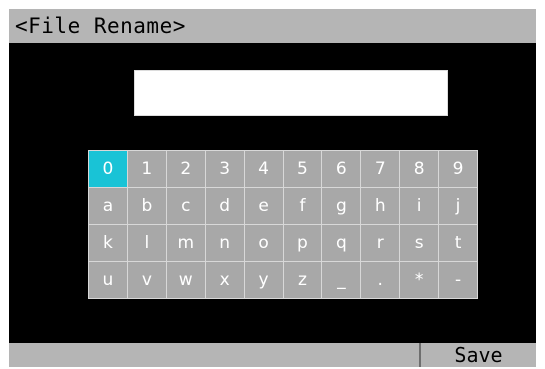  What do you see at coordinates (419, 169) in the screenshot?
I see `key-8: 8` at bounding box center [419, 169].